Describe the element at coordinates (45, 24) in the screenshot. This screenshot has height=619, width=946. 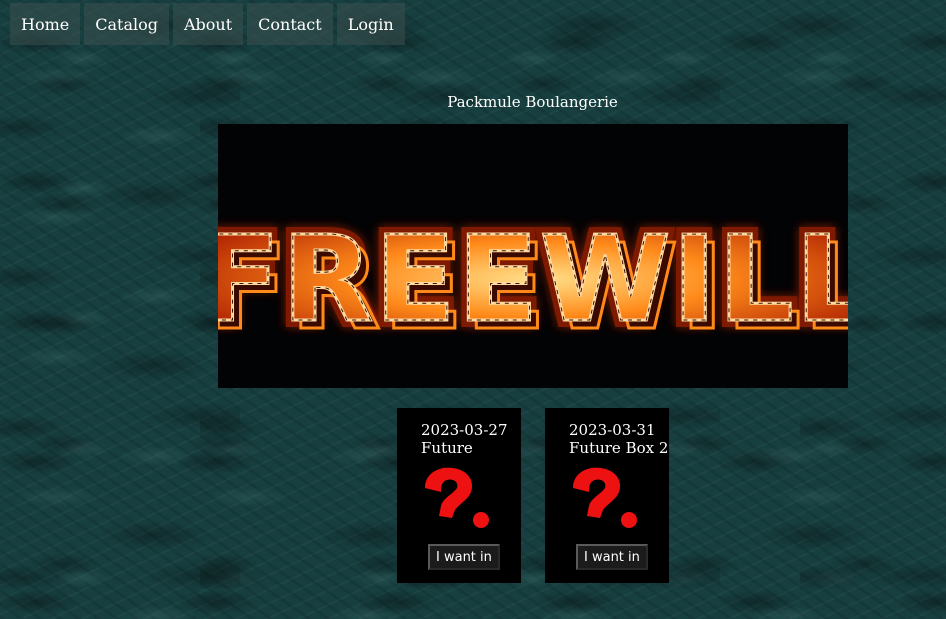
I see `nav-home: Home` at that location.